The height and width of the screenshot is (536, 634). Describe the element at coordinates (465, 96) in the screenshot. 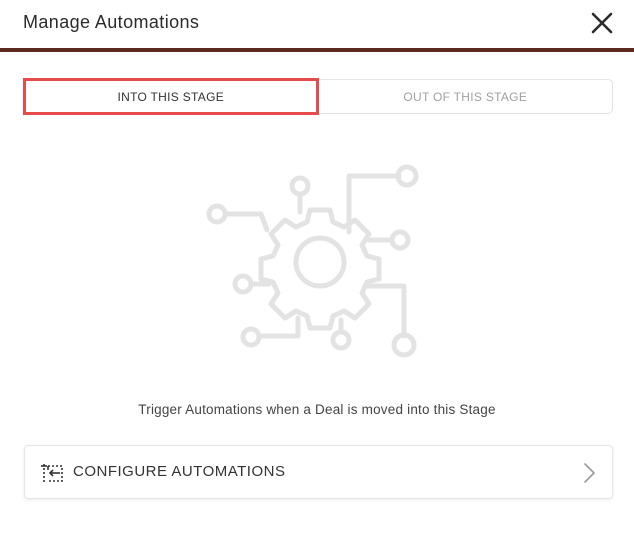

I see `tab-out-of-this-stage: OUT OF THIS STAGE` at that location.